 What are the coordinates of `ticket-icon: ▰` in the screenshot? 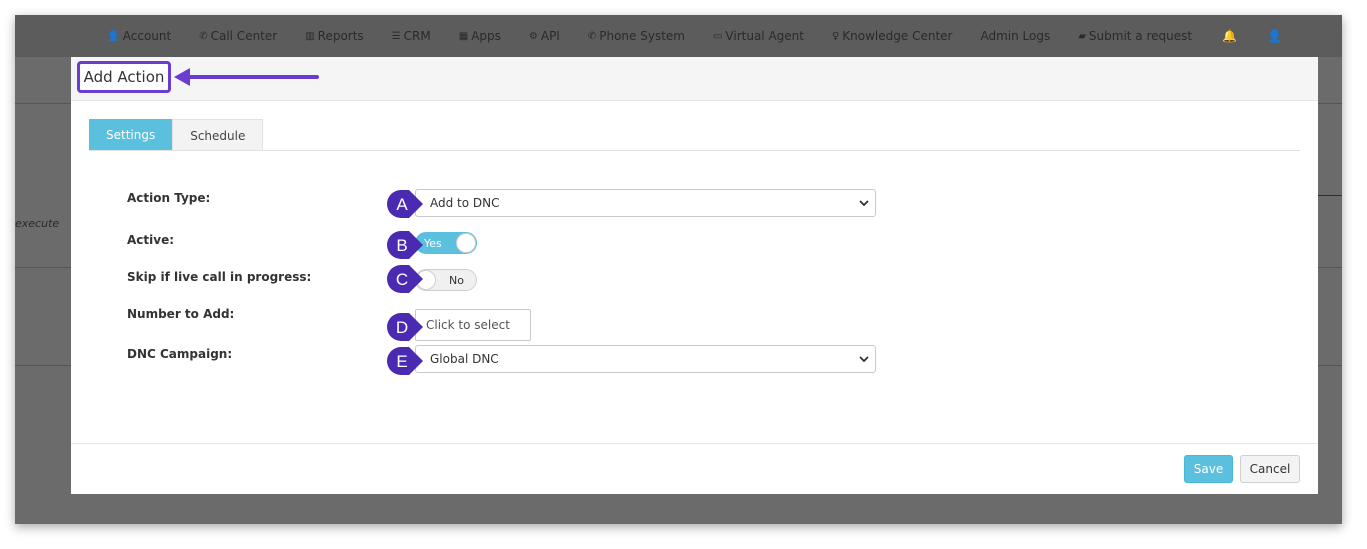 It's located at (1082, 36).